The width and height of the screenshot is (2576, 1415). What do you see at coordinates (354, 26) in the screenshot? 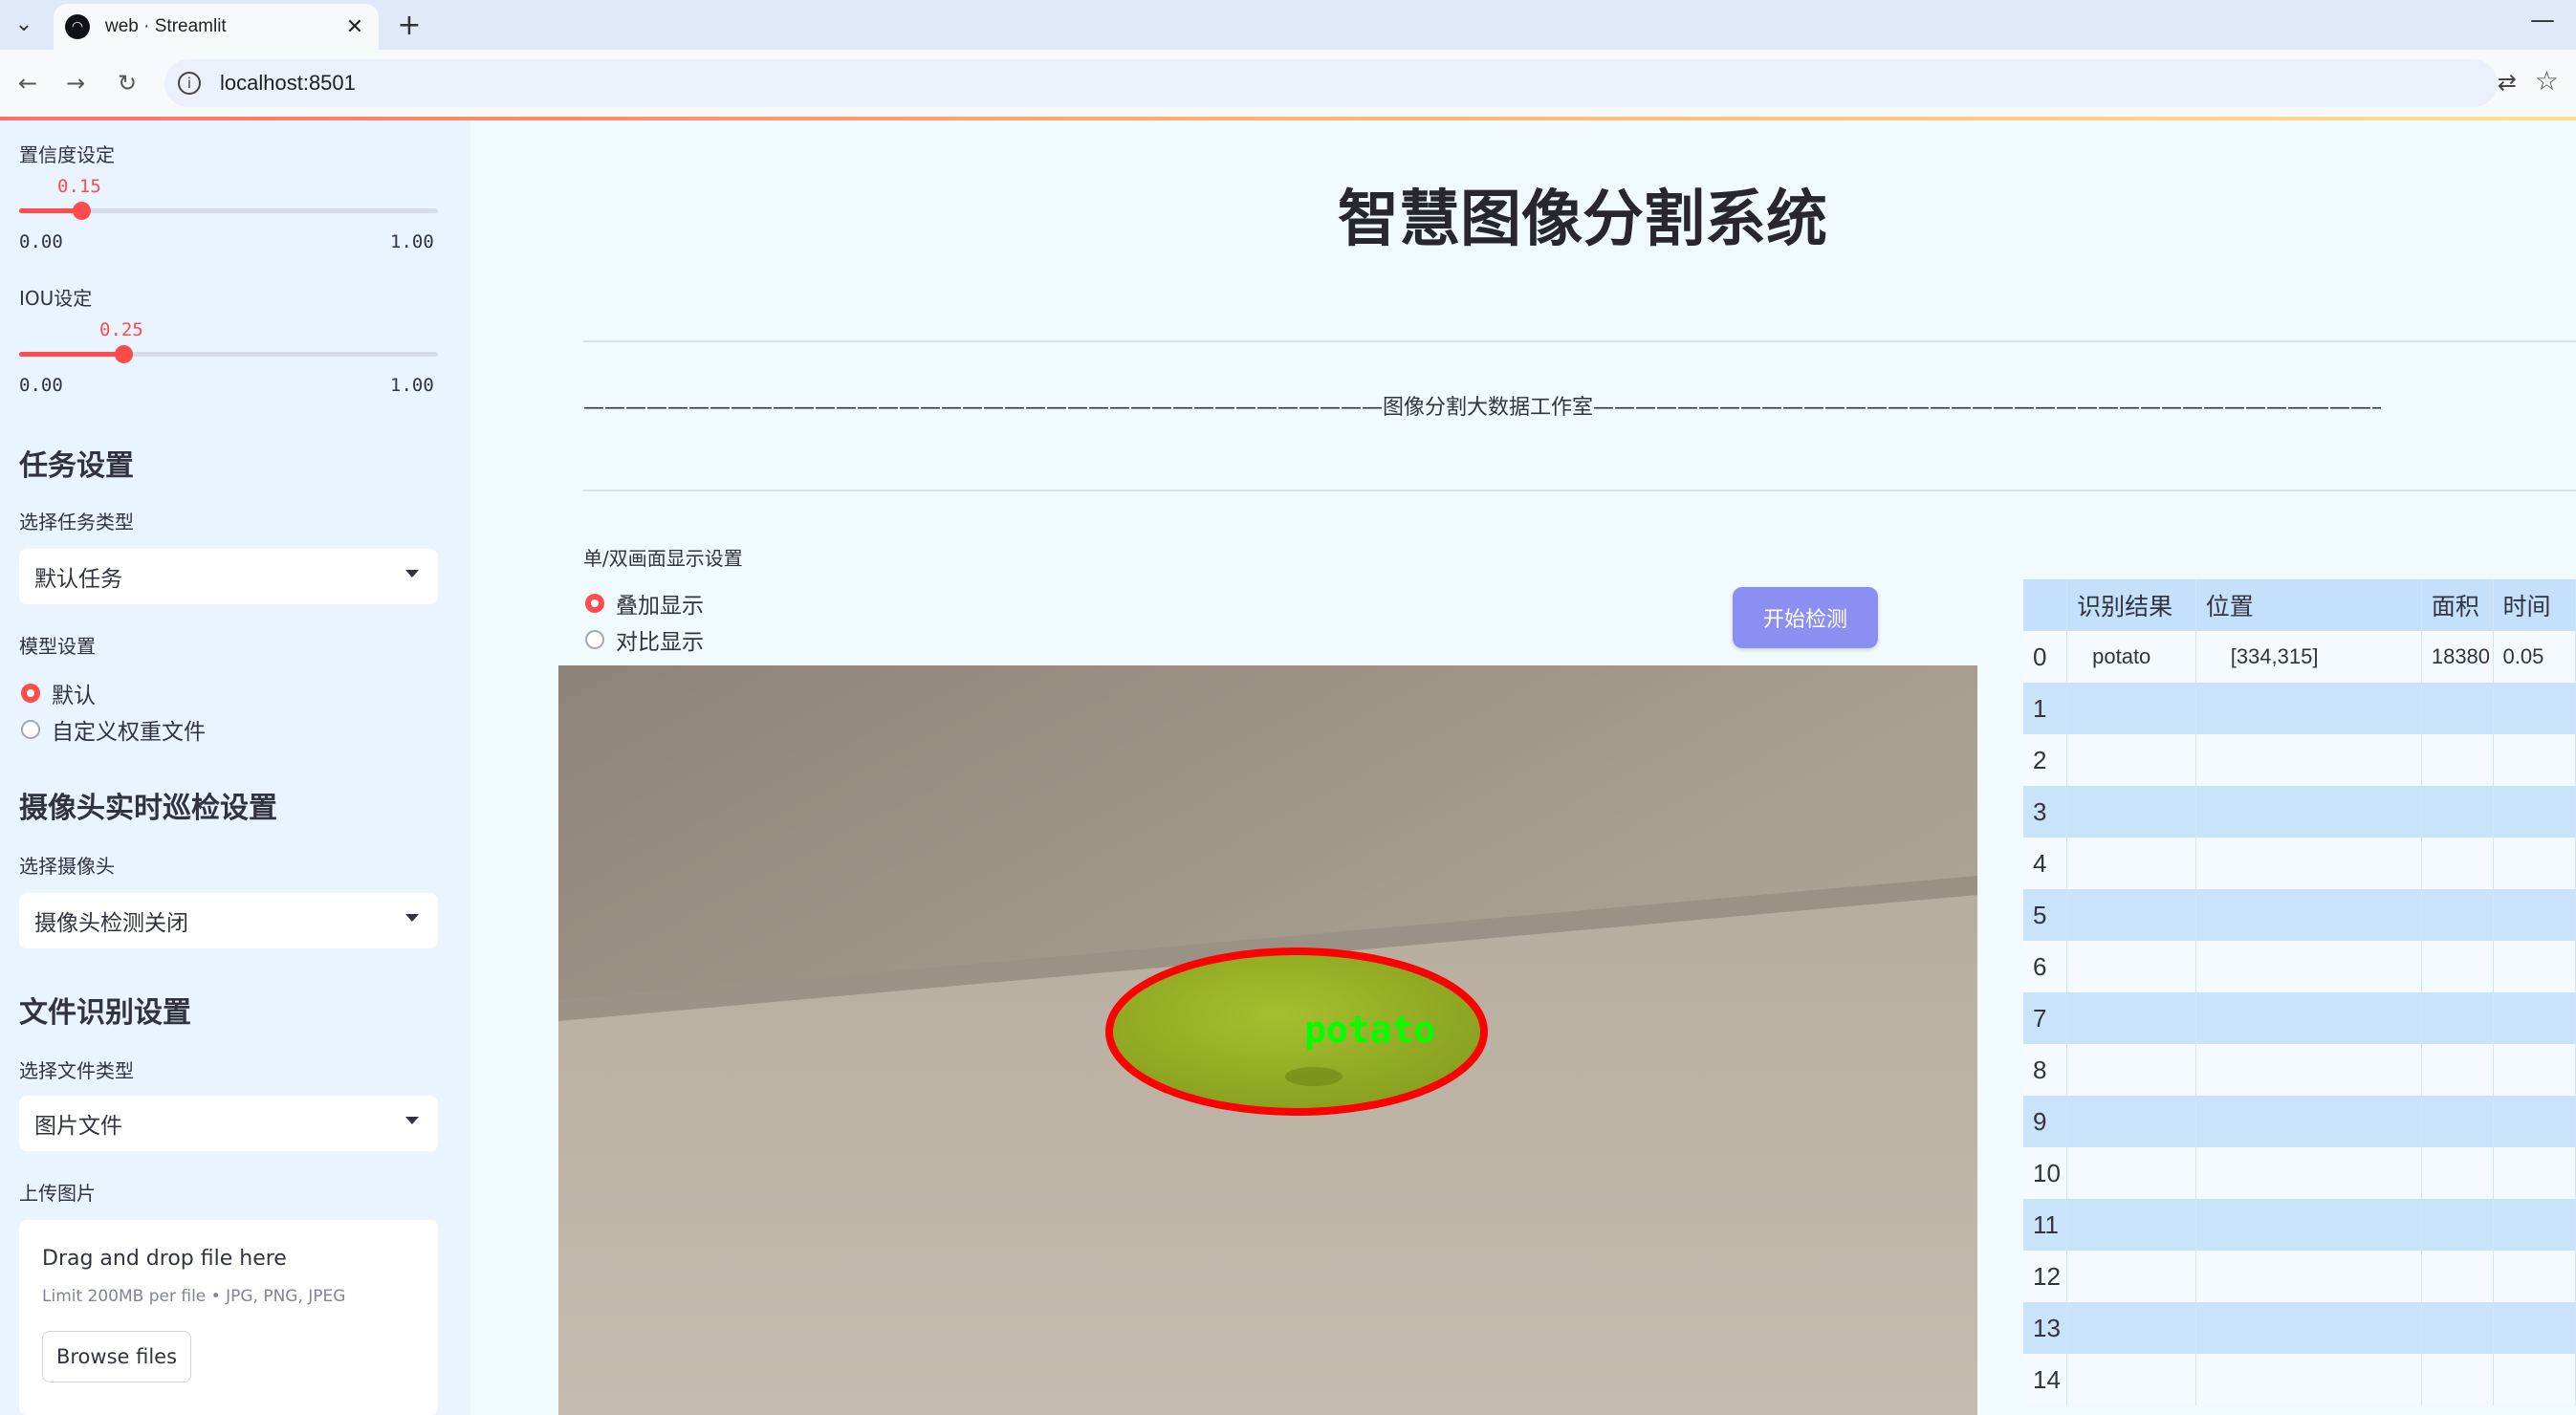
I see `close-tab-icon: ✕` at bounding box center [354, 26].